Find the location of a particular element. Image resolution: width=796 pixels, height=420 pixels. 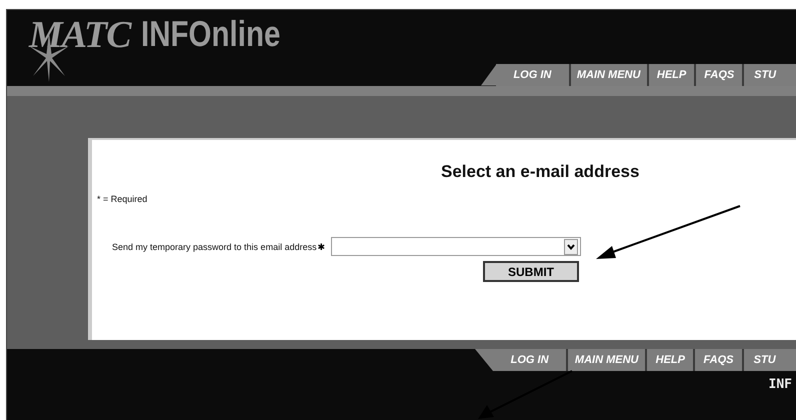

logo-text: INFOnline is located at coordinates (210, 34).